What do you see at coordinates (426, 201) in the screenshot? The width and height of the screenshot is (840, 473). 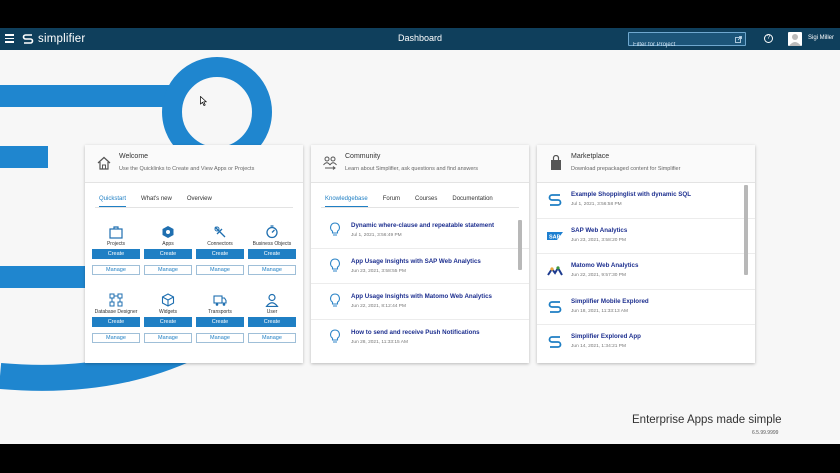 I see `tab-courses: Courses` at bounding box center [426, 201].